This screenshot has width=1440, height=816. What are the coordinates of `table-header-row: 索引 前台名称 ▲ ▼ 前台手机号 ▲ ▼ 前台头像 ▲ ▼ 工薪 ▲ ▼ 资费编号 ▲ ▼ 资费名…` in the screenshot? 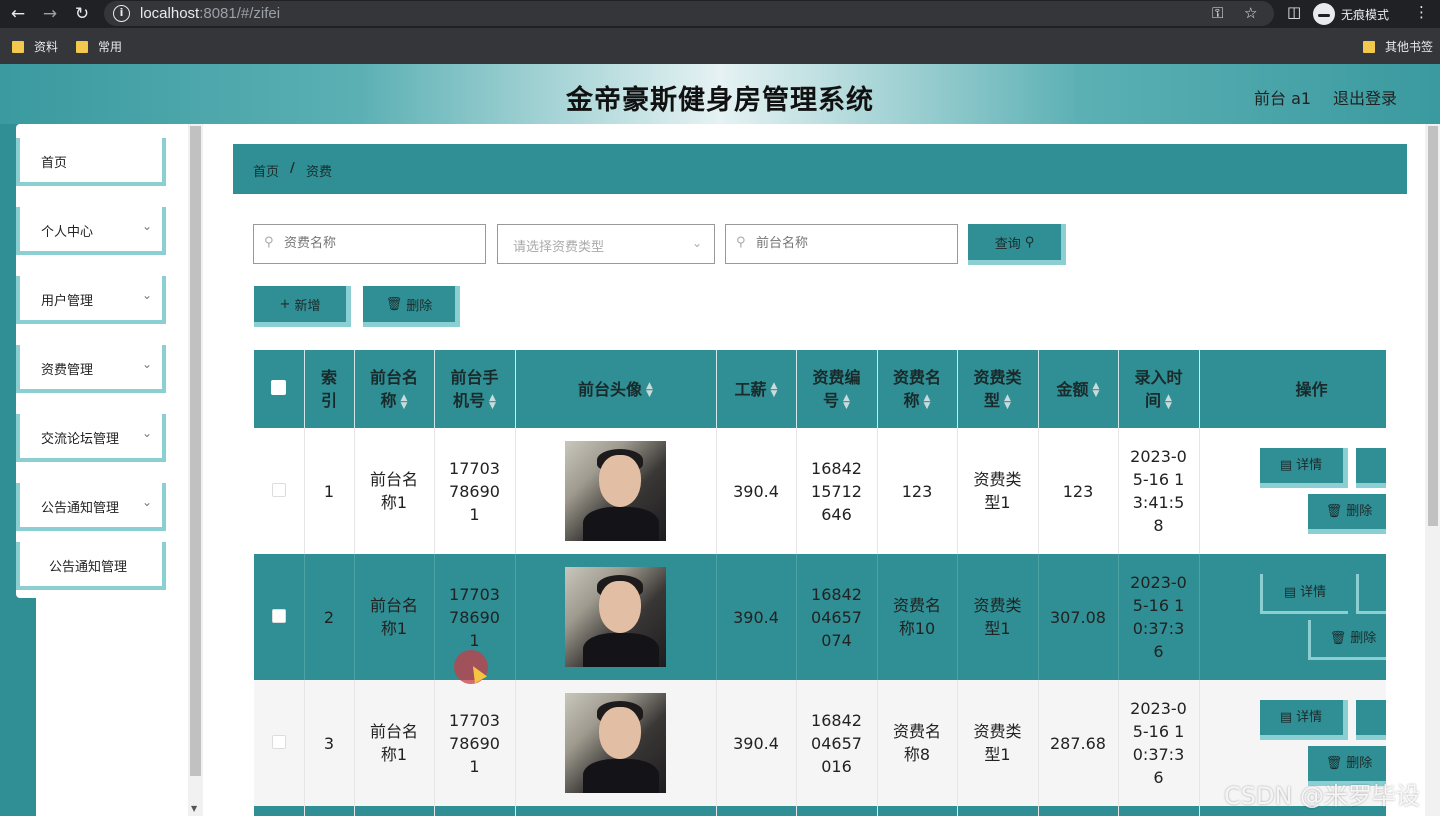 It's located at (820, 389).